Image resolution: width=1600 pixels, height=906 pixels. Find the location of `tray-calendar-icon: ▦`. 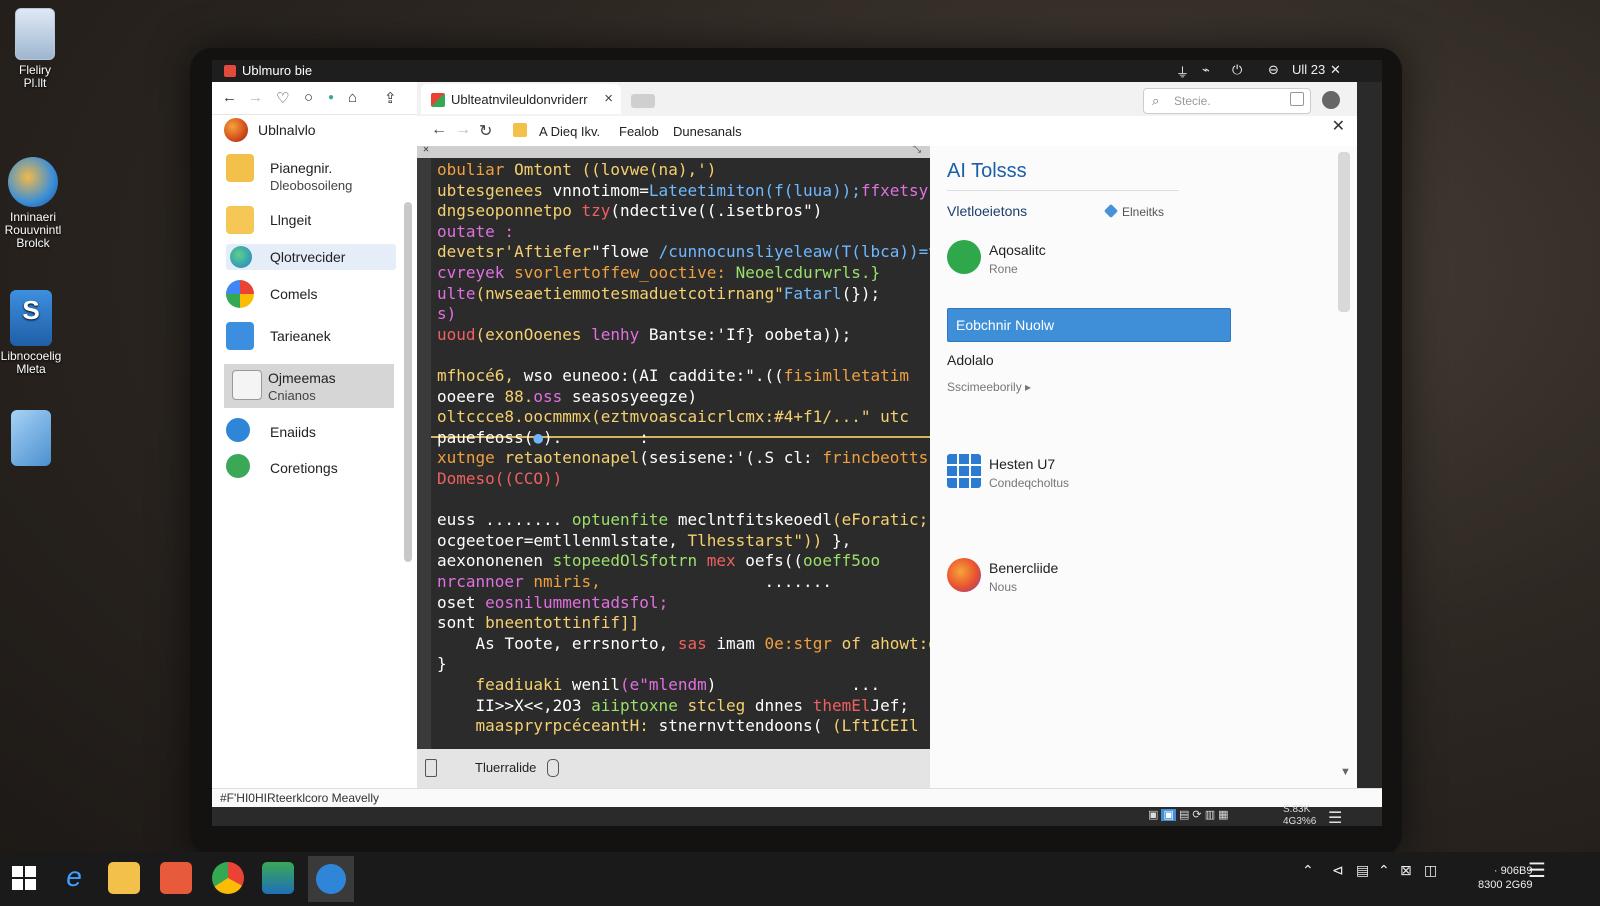

tray-calendar-icon: ▦ is located at coordinates (1223, 815).